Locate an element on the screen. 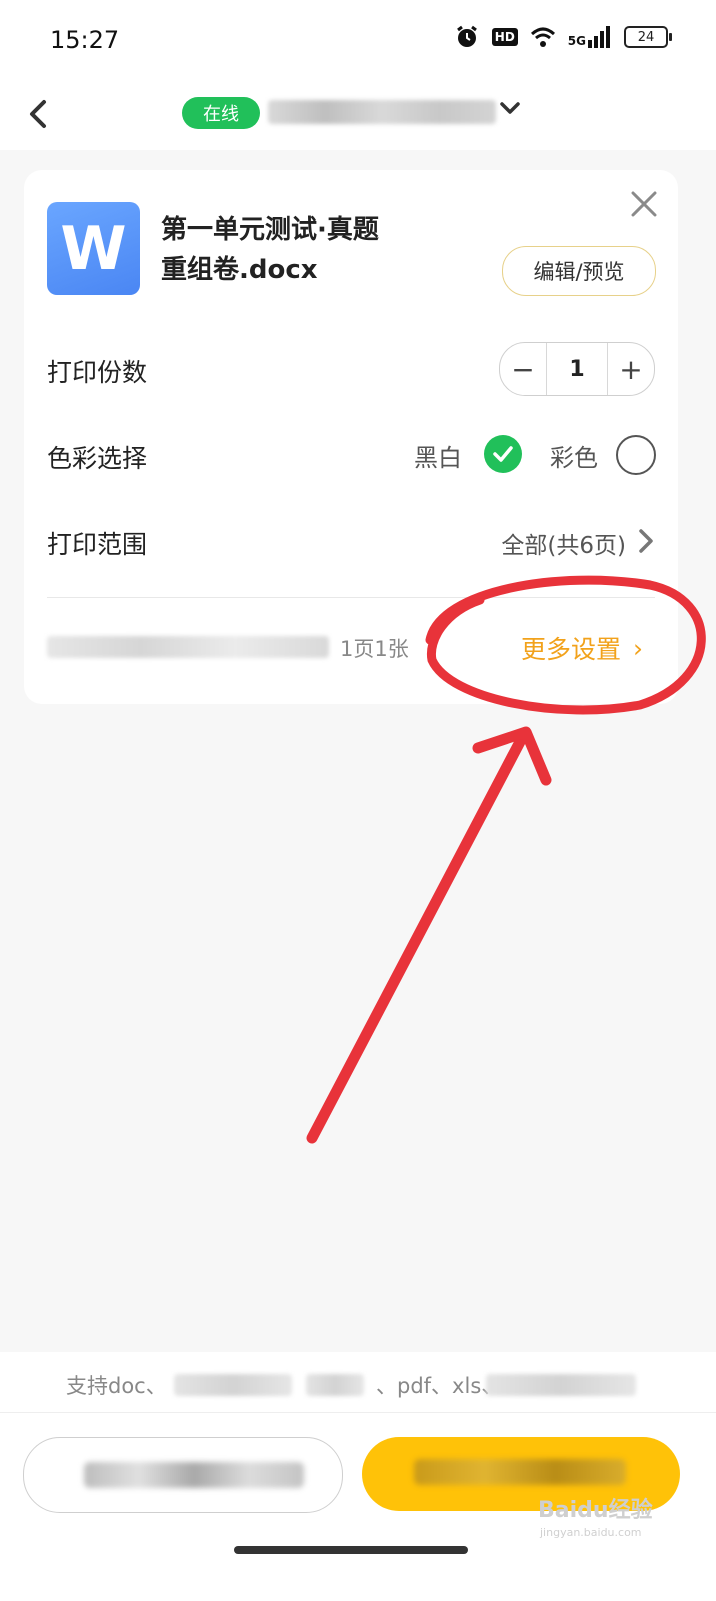  file-name-line2: 重组卷.docx is located at coordinates (239, 270).